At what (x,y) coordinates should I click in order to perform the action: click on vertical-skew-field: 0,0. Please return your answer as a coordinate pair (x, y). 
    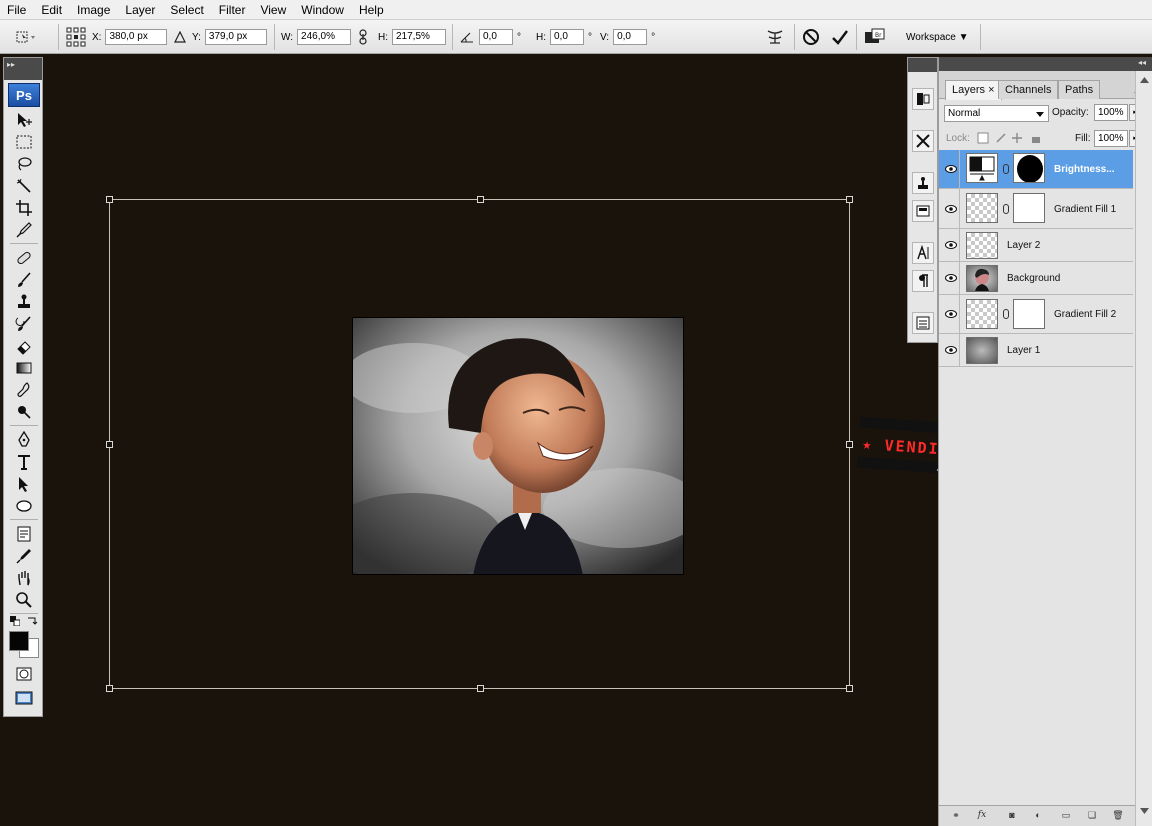
    Looking at the image, I should click on (630, 37).